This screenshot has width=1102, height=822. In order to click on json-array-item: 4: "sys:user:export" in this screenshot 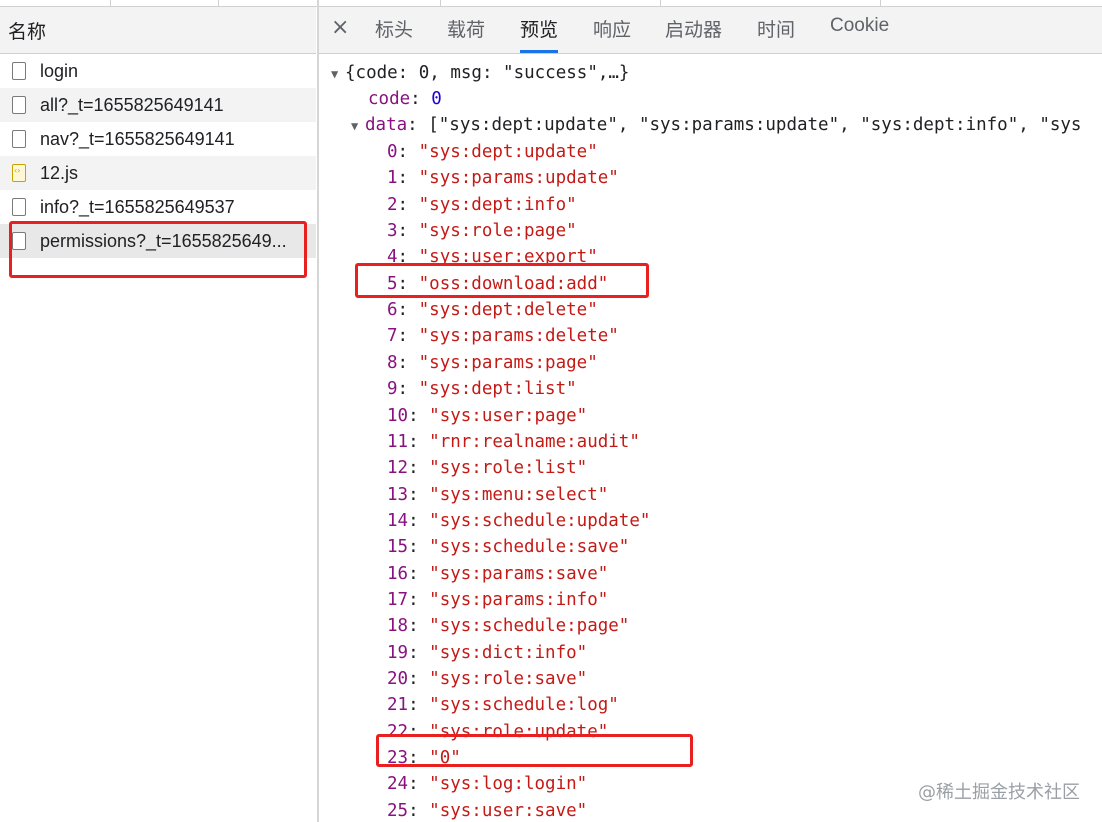, I will do `click(492, 257)`.